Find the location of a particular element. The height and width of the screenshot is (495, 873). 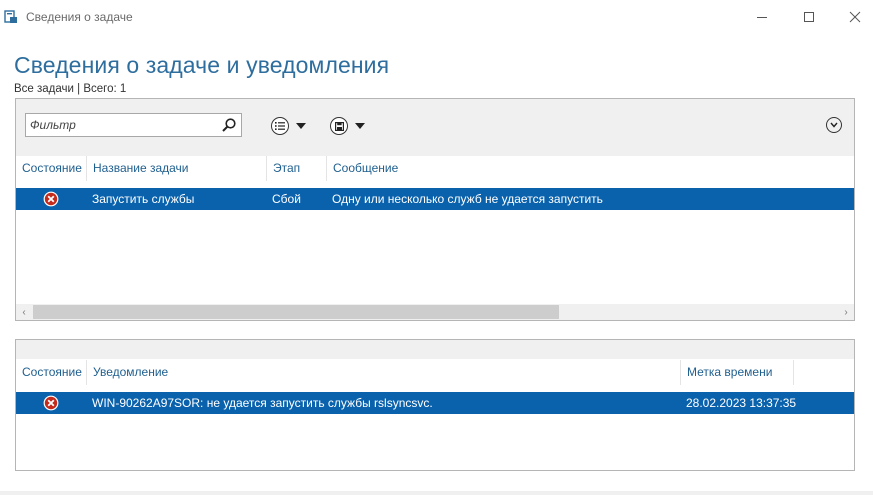

column-header-empty is located at coordinates (823, 372).